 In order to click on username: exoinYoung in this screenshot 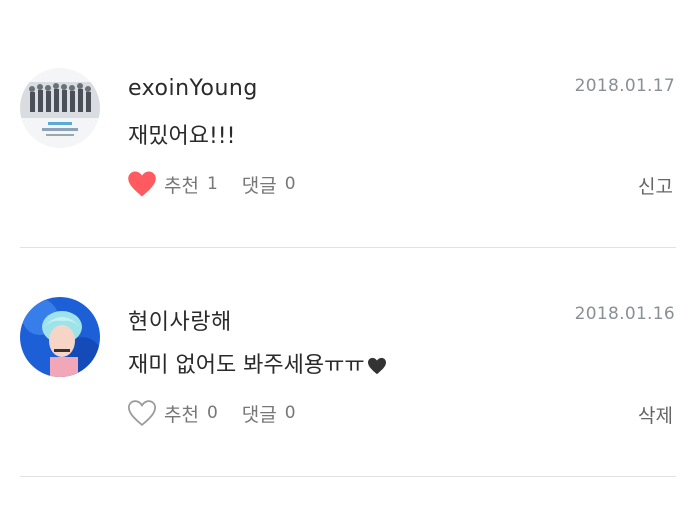, I will do `click(193, 88)`.